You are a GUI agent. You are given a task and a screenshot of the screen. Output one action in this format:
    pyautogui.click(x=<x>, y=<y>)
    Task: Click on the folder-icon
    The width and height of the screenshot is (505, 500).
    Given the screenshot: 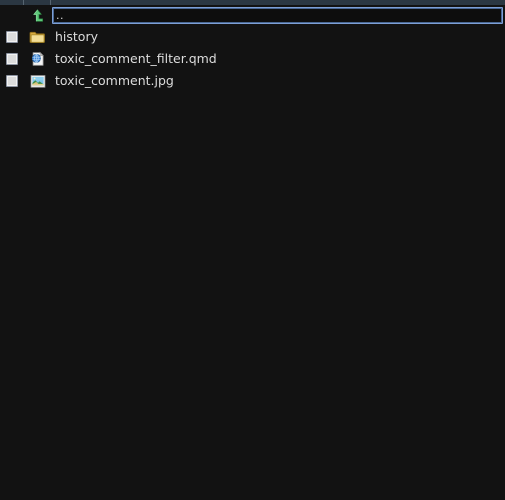 What is the action you would take?
    pyautogui.click(x=37, y=37)
    